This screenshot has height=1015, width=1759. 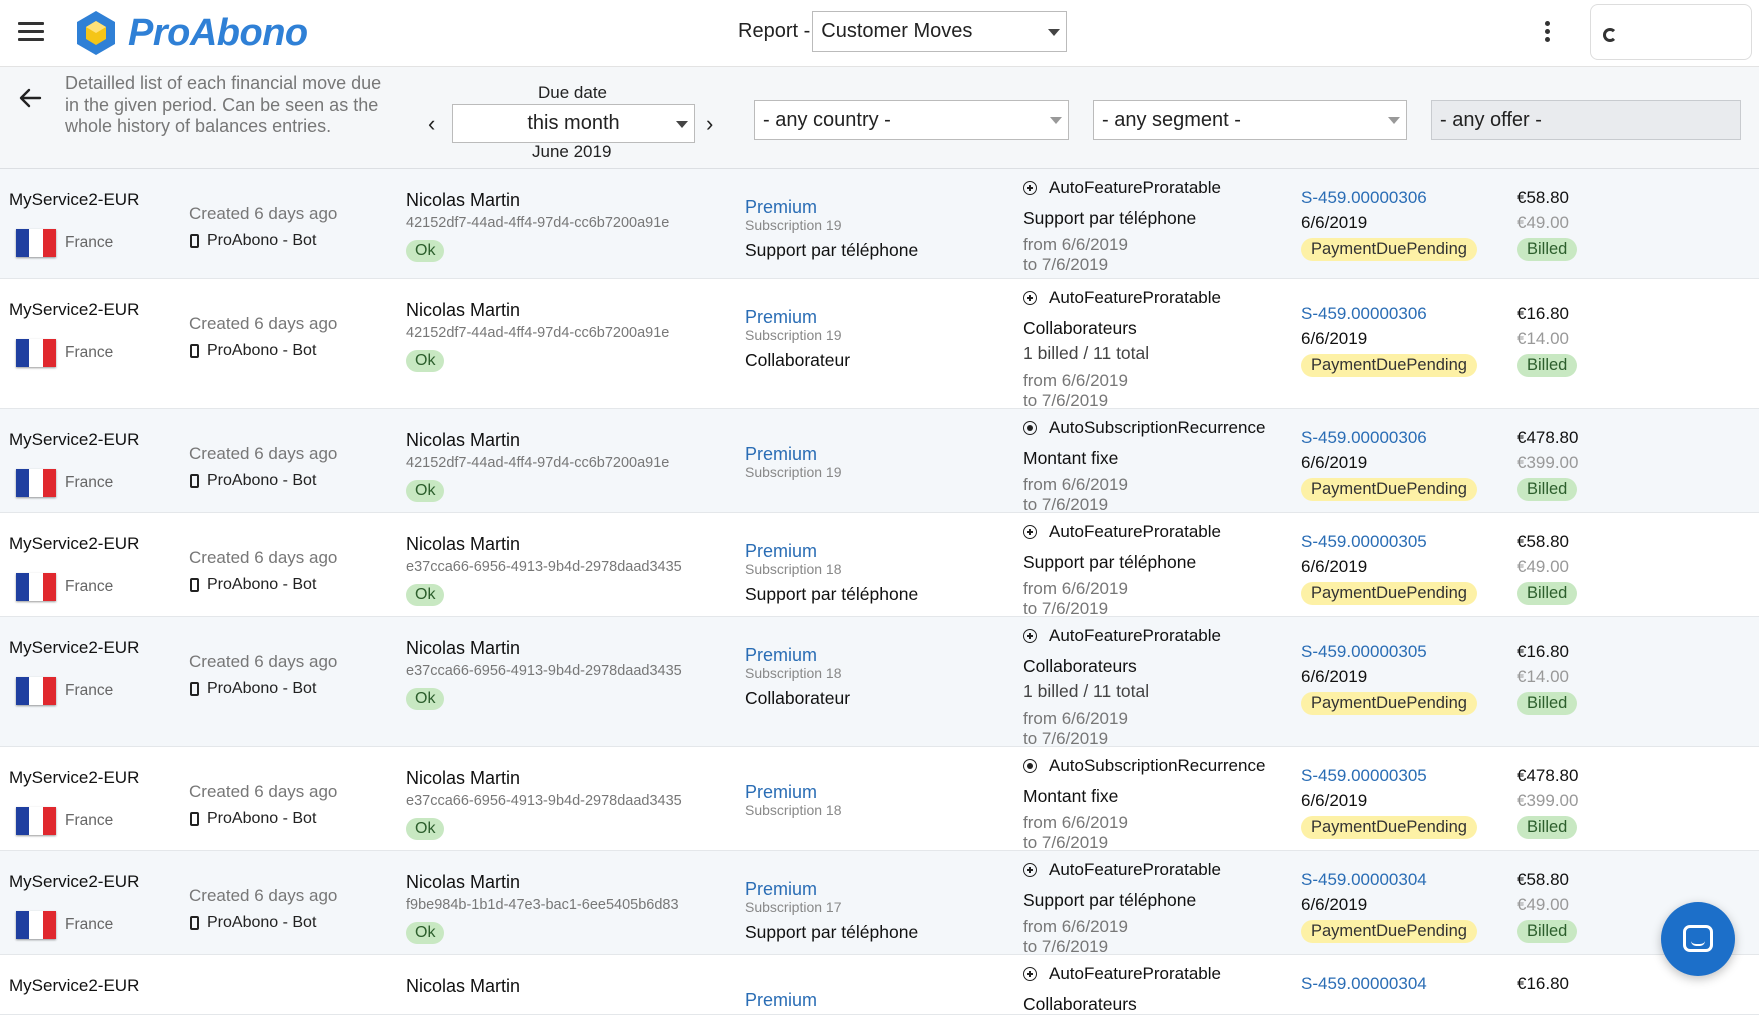 What do you see at coordinates (1671, 32) in the screenshot?
I see `user-widget` at bounding box center [1671, 32].